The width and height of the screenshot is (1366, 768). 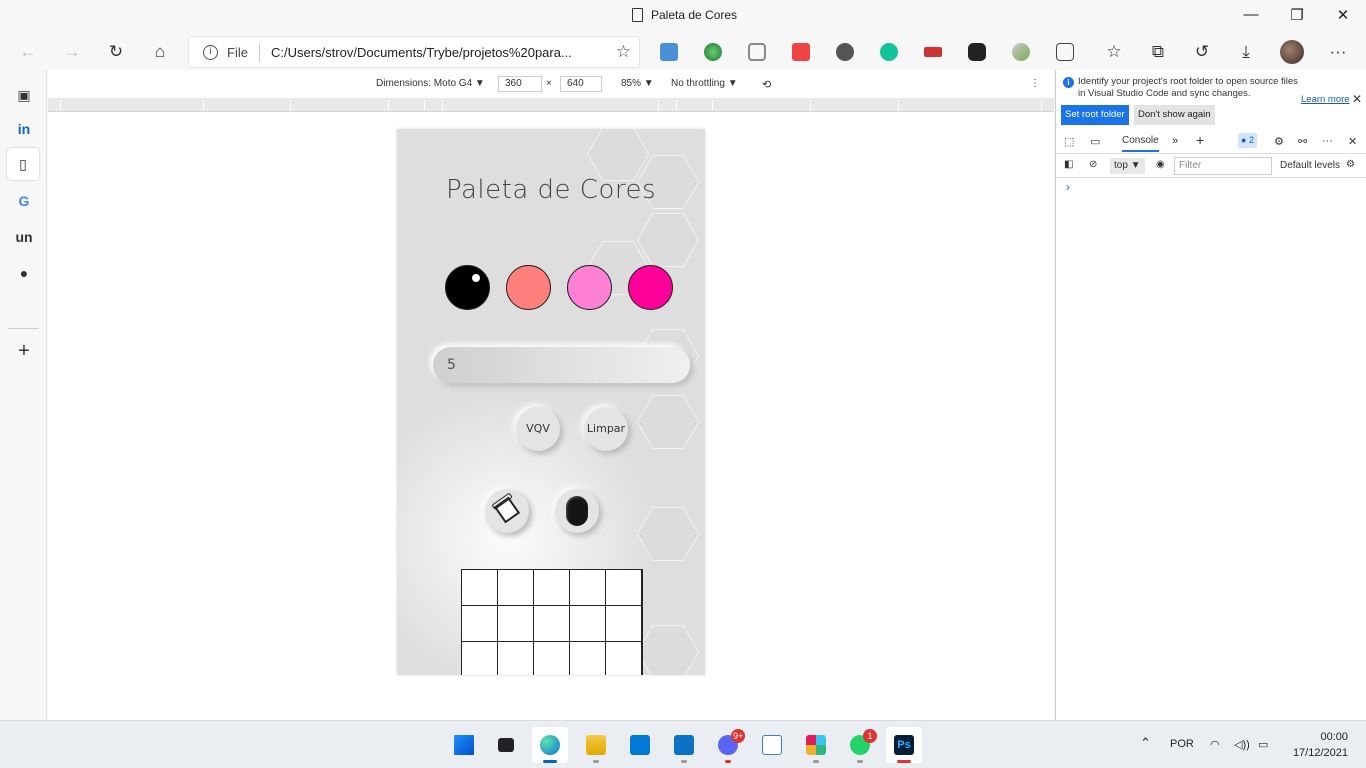 What do you see at coordinates (1247, 140) in the screenshot?
I see `issues-badge: ● 2` at bounding box center [1247, 140].